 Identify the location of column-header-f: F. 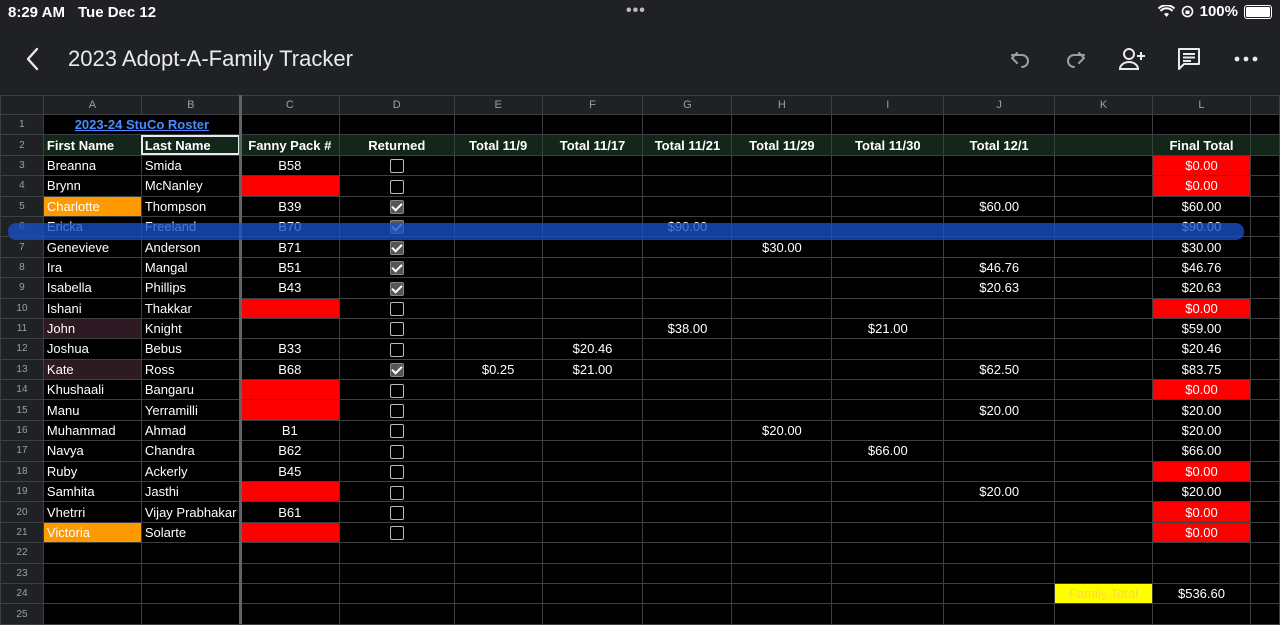
(592, 105).